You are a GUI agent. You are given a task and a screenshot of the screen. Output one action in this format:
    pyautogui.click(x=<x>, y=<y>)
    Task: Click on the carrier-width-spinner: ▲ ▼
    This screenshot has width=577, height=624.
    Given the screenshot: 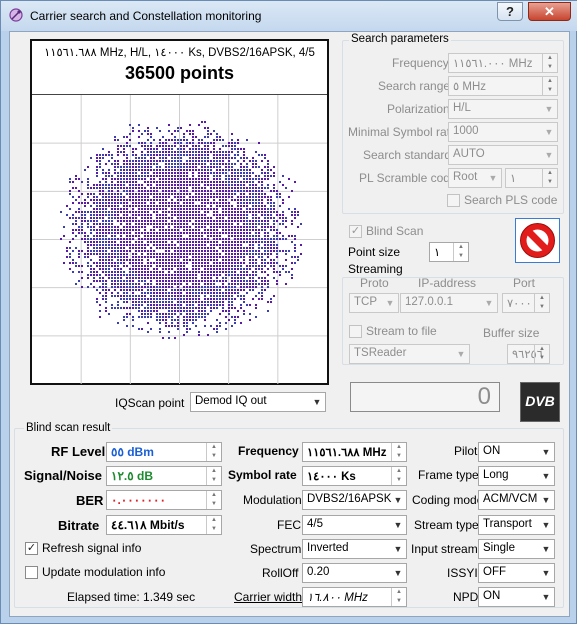 What is the action you would take?
    pyautogui.click(x=398, y=597)
    